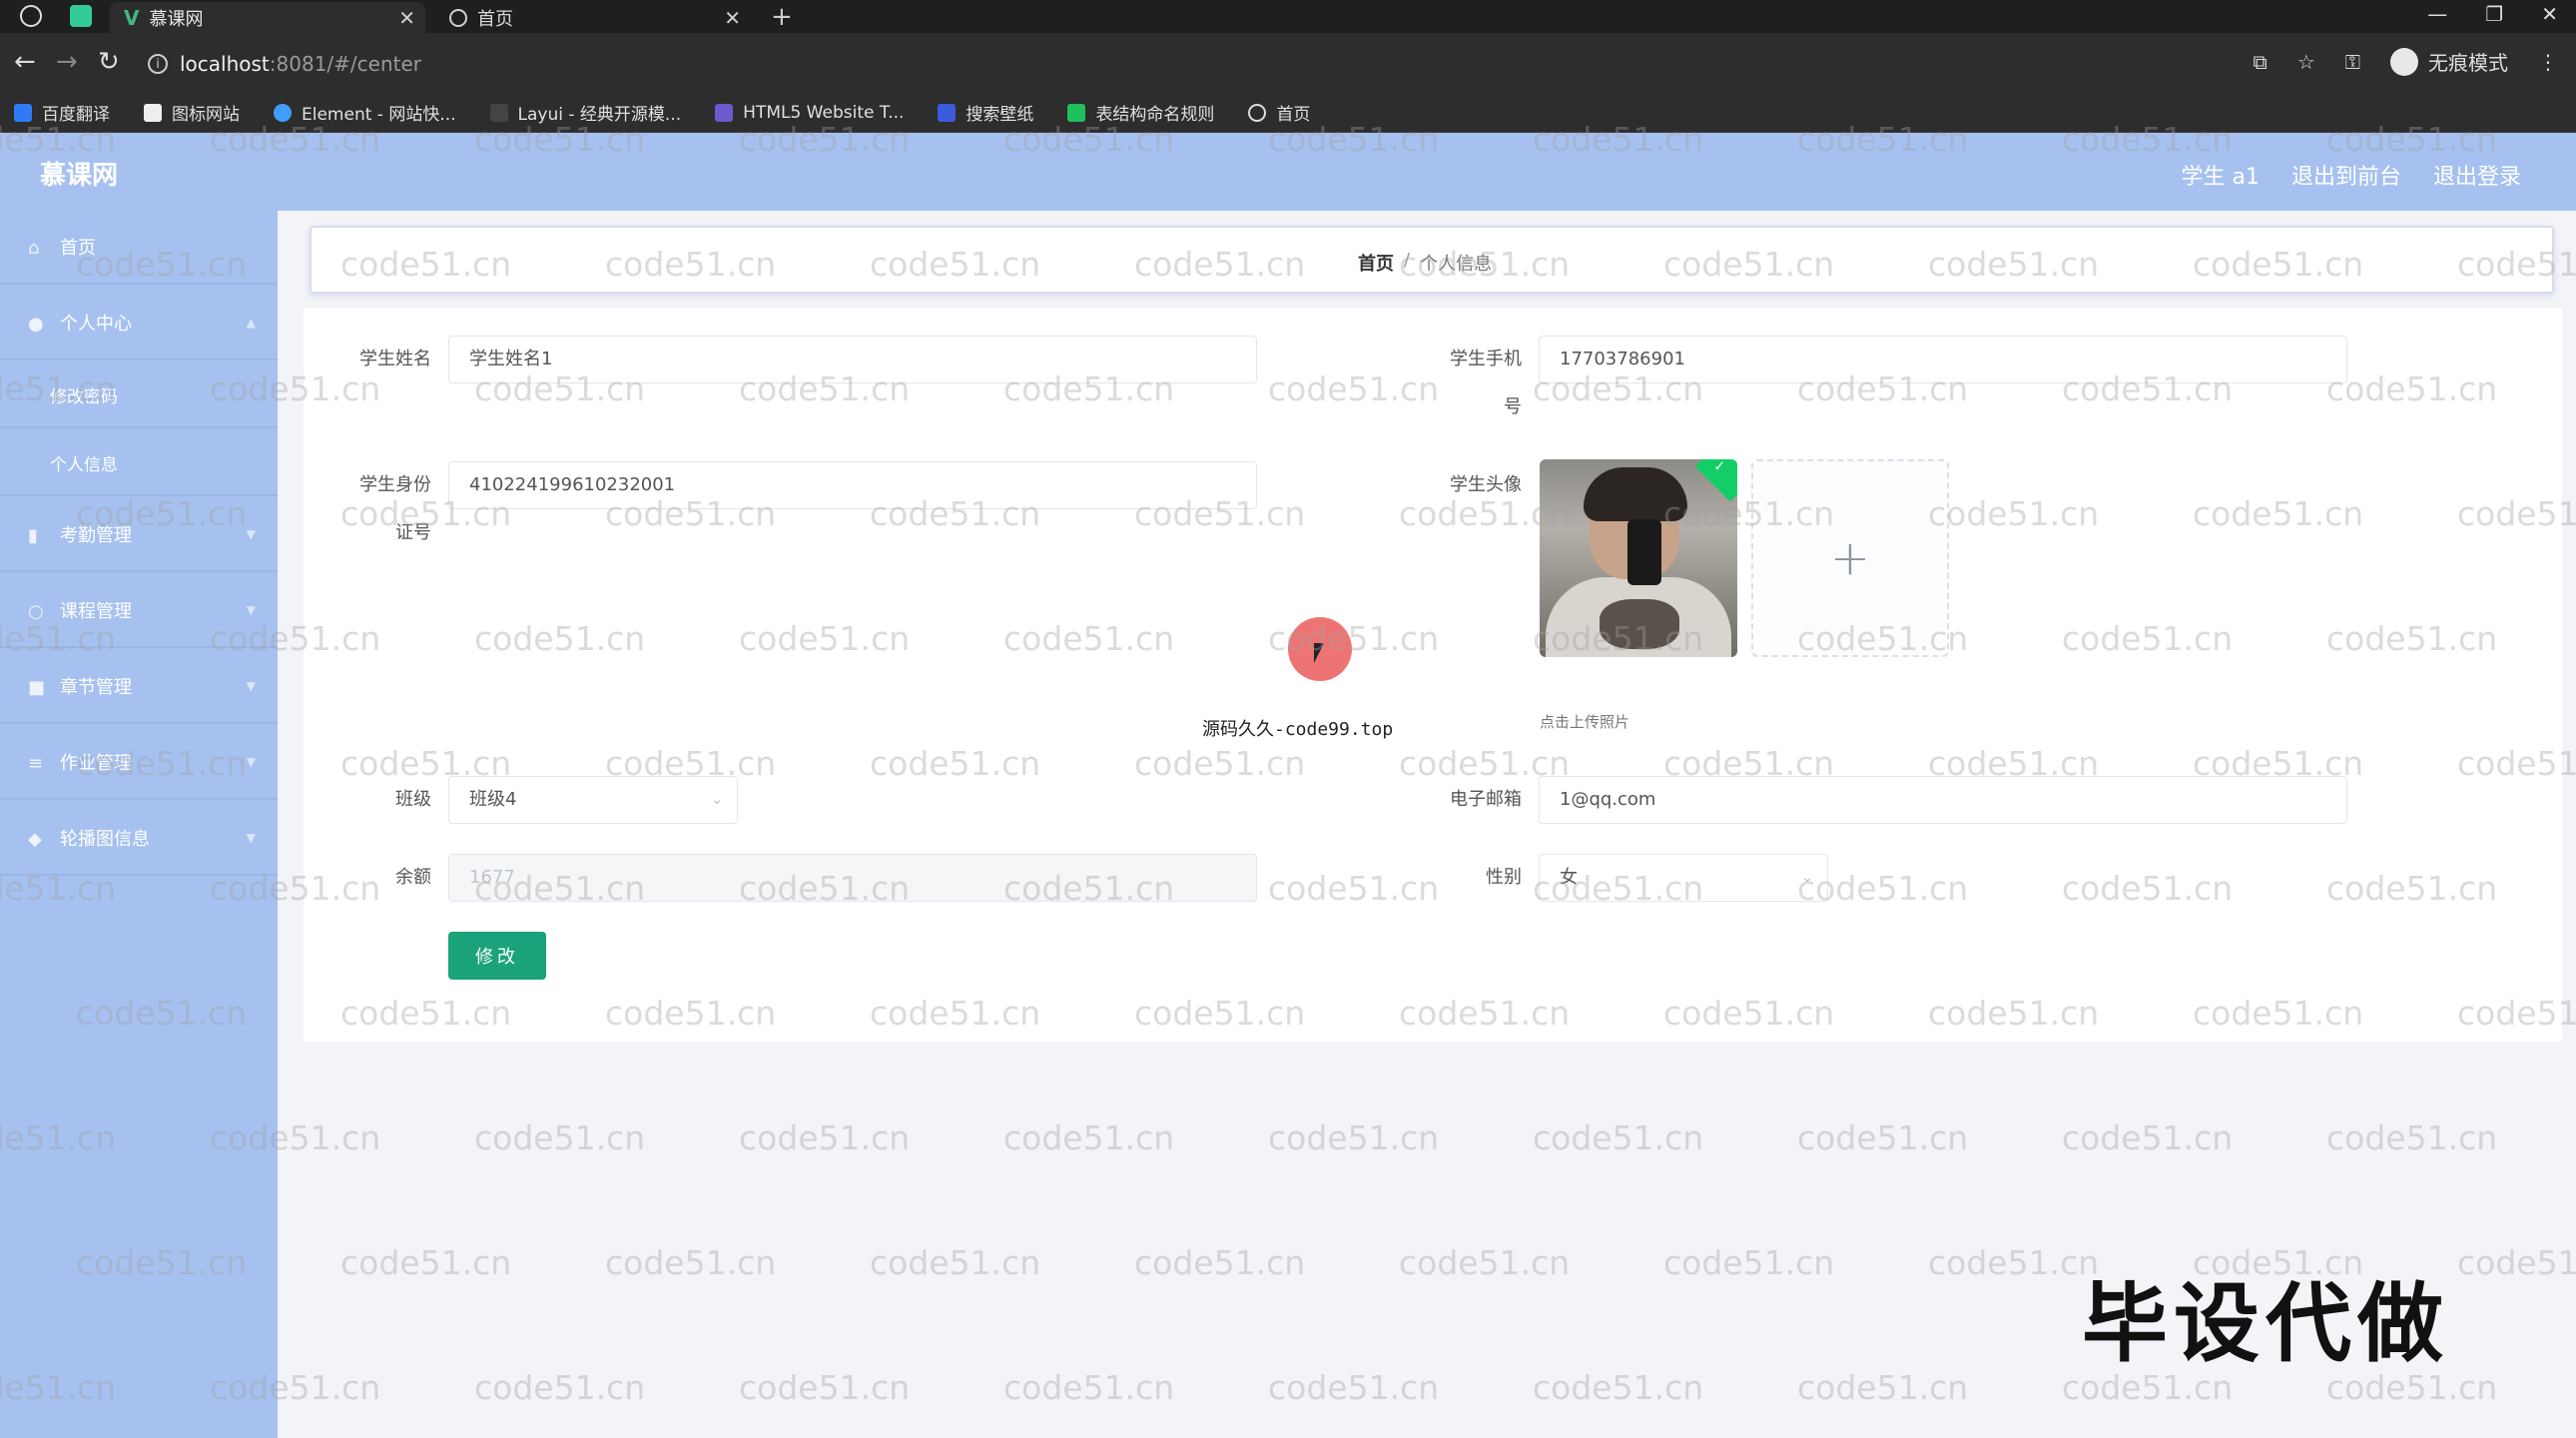  What do you see at coordinates (2468, 63) in the screenshot?
I see `profile-label: 无痕模式` at bounding box center [2468, 63].